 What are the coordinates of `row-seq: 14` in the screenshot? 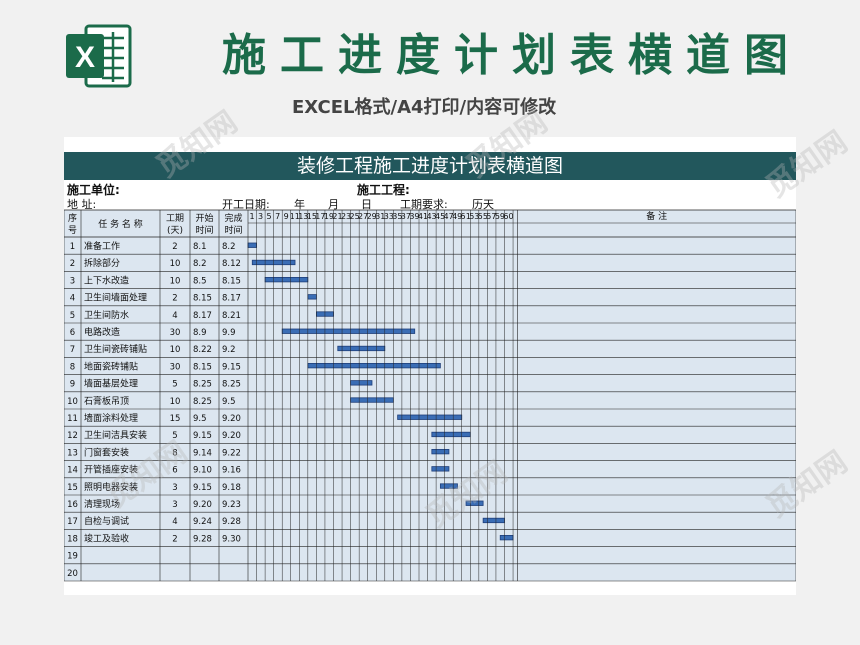 It's located at (72, 471).